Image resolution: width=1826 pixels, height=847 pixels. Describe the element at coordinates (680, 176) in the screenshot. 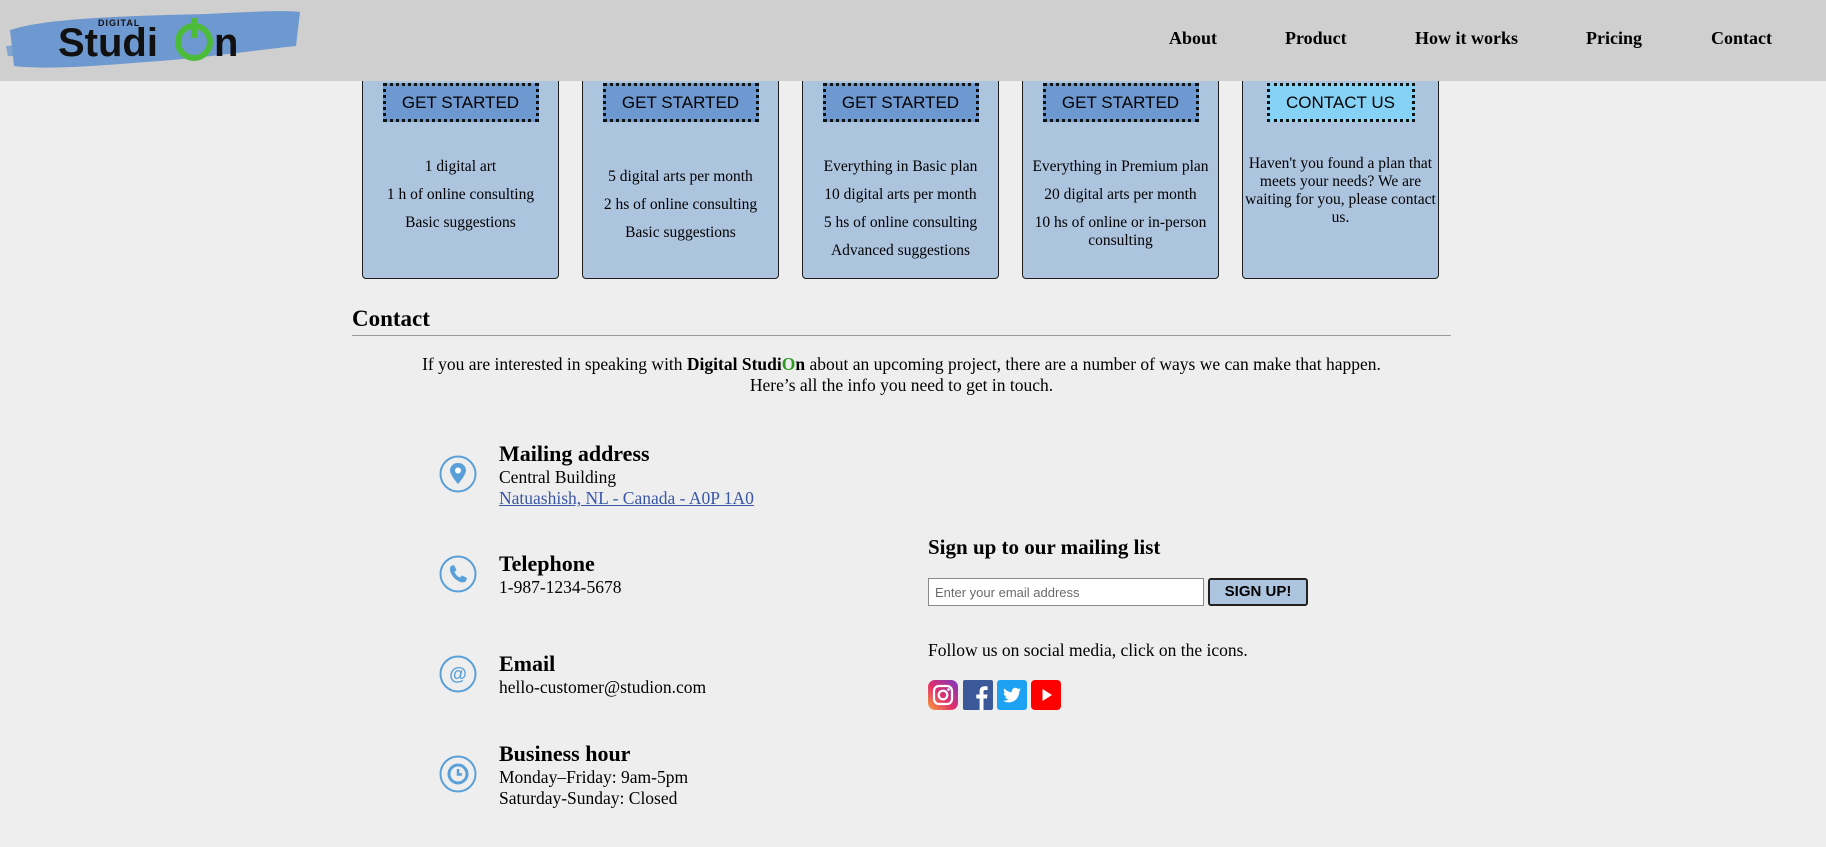

I see `feature-item: 5 digital arts per month` at that location.